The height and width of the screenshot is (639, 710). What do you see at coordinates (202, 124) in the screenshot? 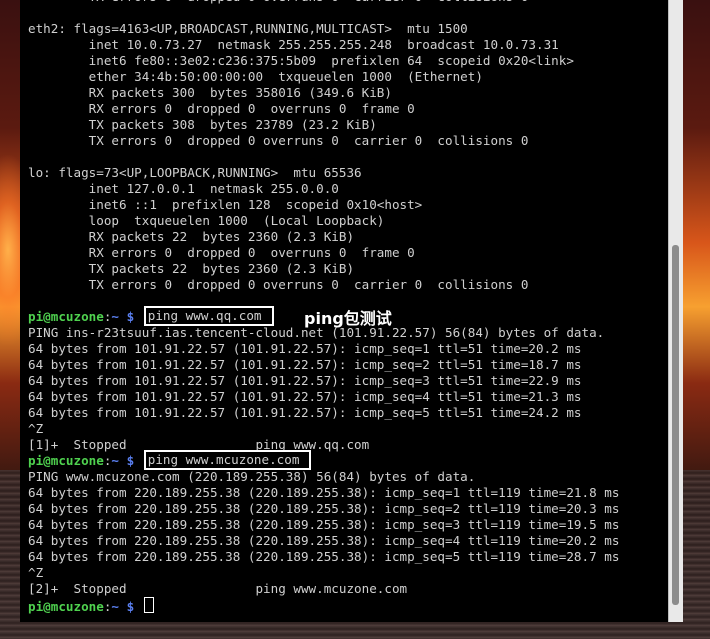
I see `terminal-line: TX packets 308 bytes 23789 (23.2 KiB)` at bounding box center [202, 124].